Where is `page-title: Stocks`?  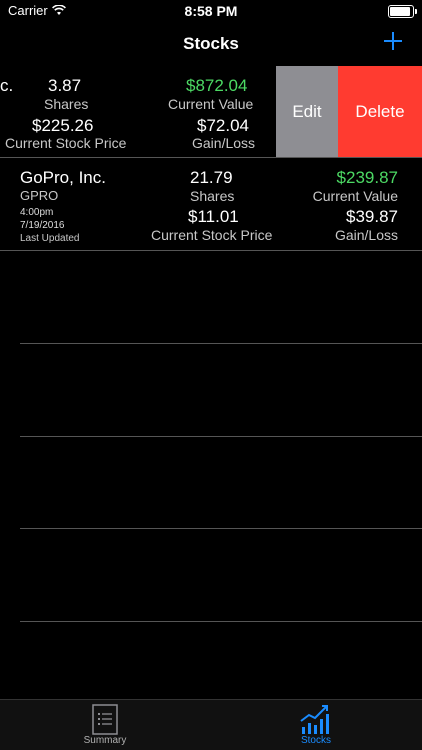 page-title: Stocks is located at coordinates (211, 43).